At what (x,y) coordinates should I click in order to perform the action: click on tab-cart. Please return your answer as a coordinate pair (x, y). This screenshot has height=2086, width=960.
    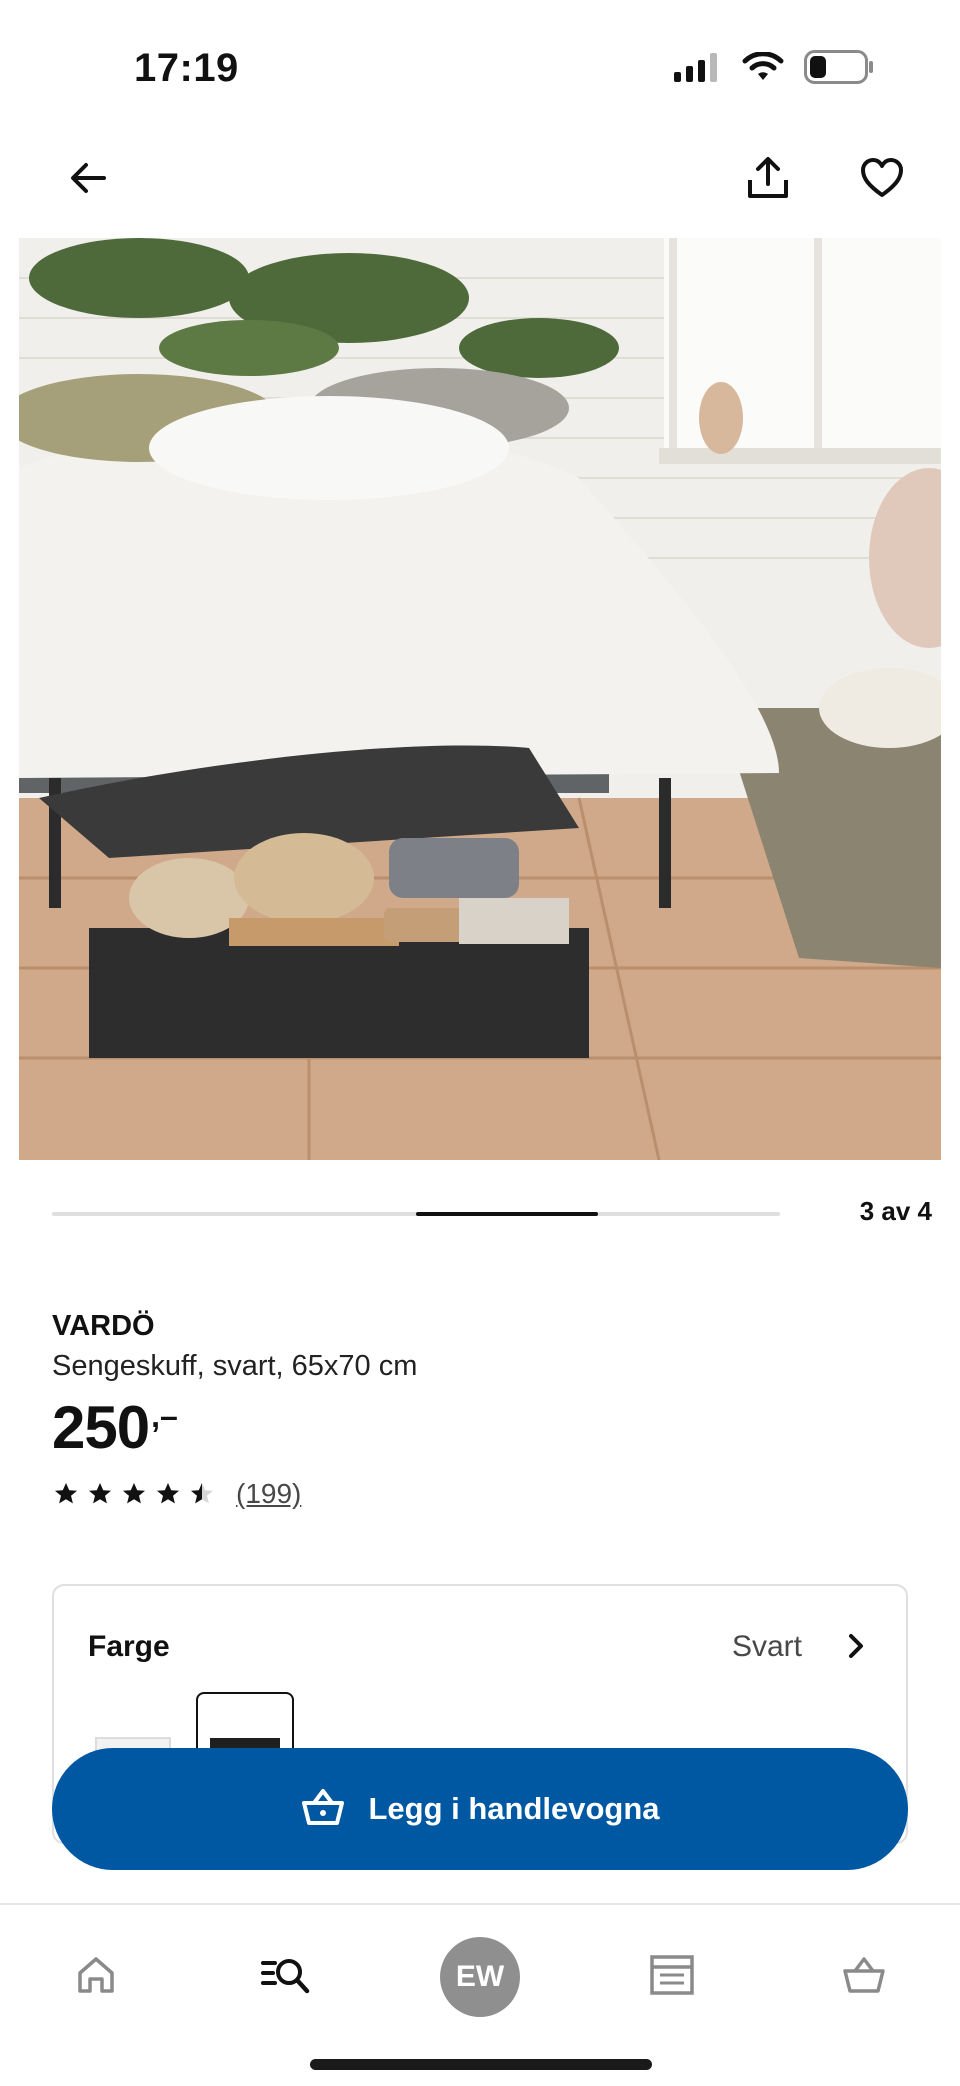
    Looking at the image, I should click on (864, 1977).